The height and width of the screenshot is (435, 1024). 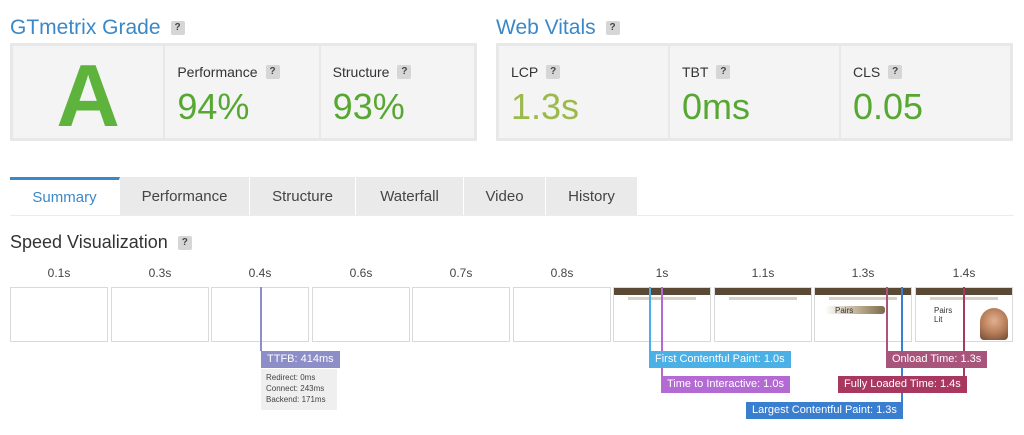 What do you see at coordinates (505, 196) in the screenshot?
I see `tab-video: Video` at bounding box center [505, 196].